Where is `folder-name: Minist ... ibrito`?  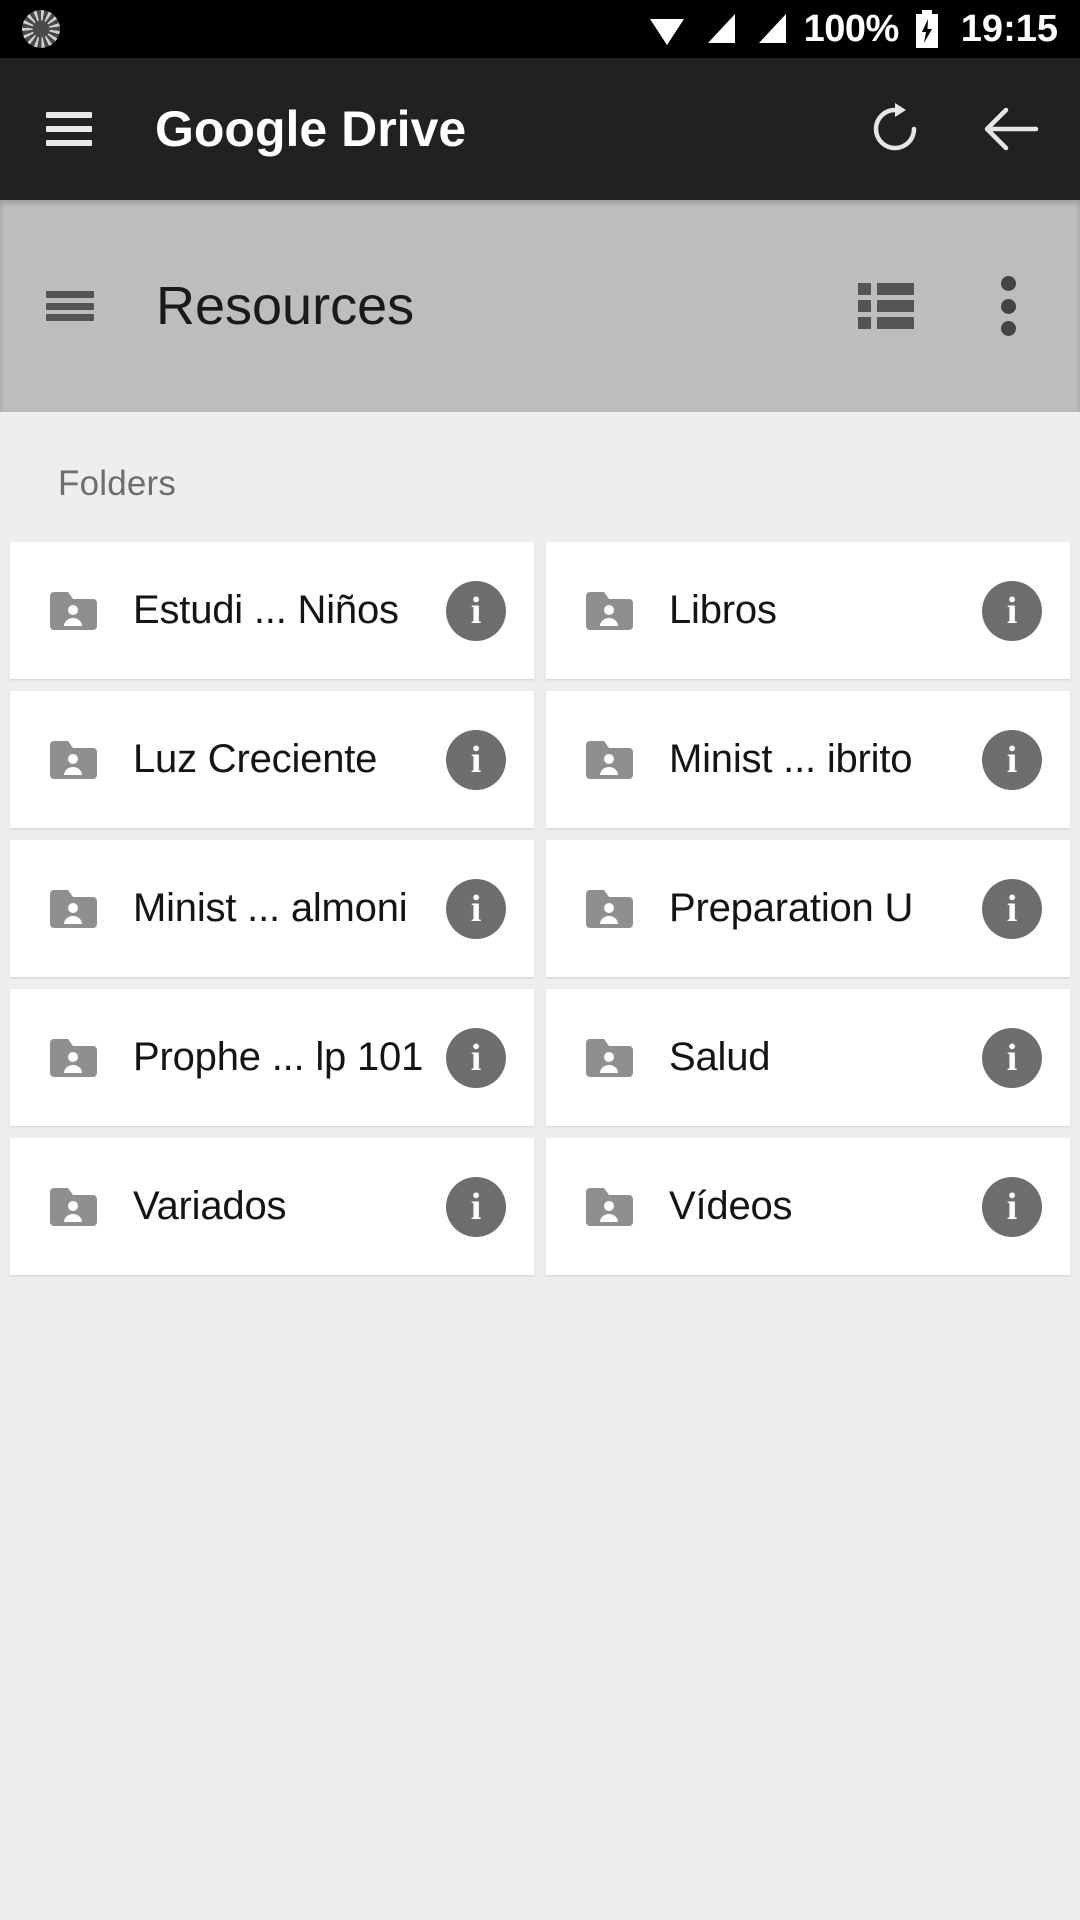
folder-name: Minist ... ibrito is located at coordinates (791, 759).